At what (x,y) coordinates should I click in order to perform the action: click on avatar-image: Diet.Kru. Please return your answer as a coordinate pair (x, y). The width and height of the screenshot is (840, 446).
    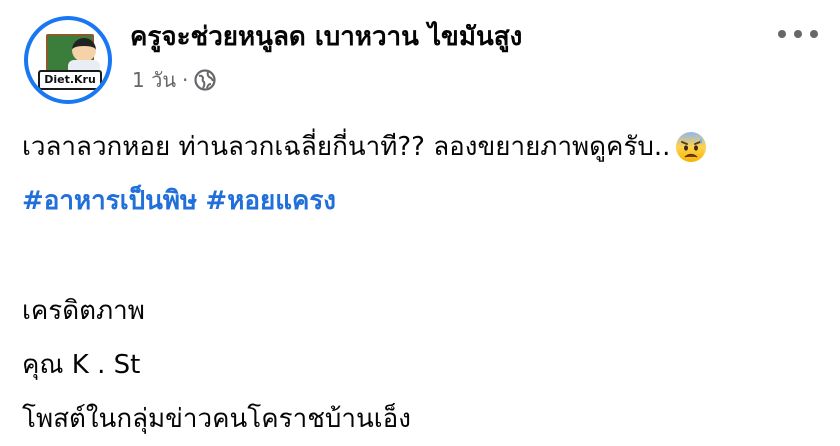
    Looking at the image, I should click on (68, 60).